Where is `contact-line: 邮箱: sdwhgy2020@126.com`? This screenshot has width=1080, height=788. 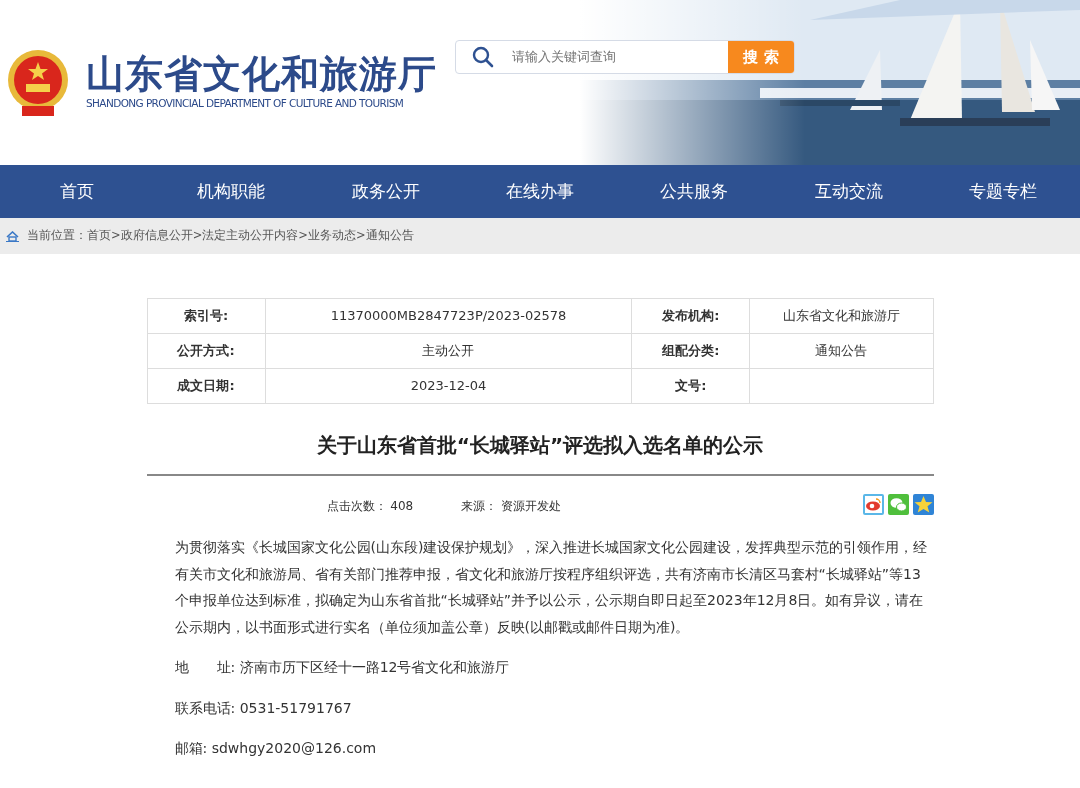
contact-line: 邮箱: sdwhgy2020@126.com is located at coordinates (276, 748).